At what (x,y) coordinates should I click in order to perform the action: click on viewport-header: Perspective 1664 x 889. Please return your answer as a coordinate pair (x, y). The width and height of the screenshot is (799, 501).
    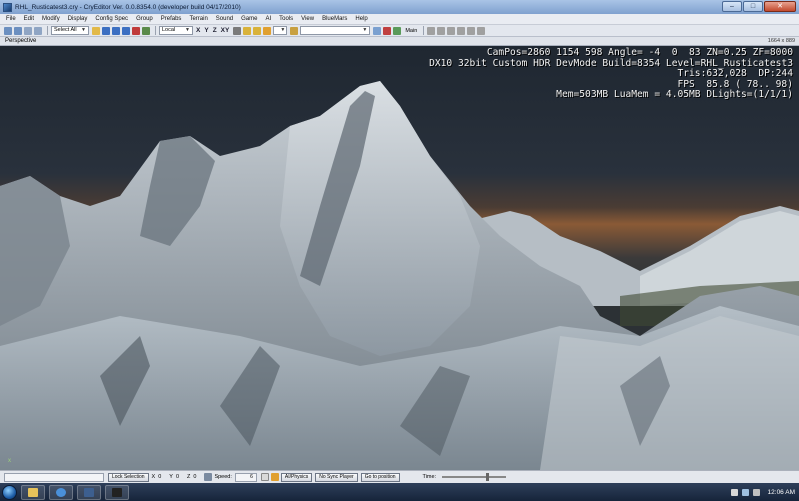
    Looking at the image, I should click on (399, 41).